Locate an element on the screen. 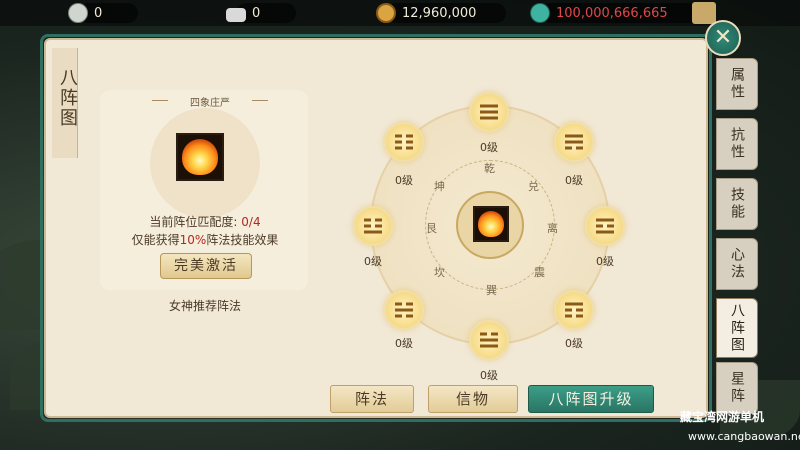 The width and height of the screenshot is (800, 450). close-button: ✕ is located at coordinates (723, 38).